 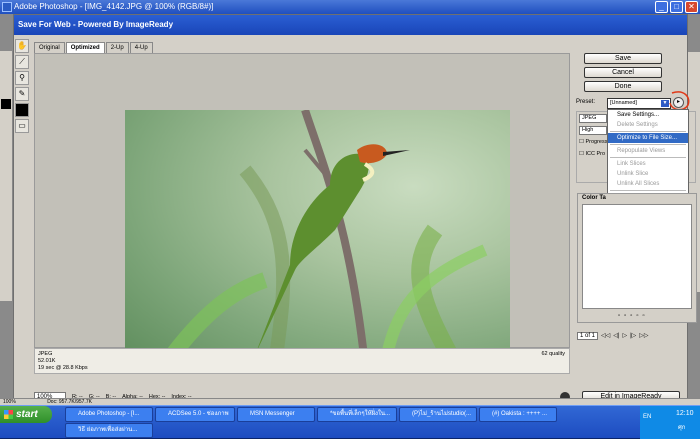 I want to click on menu-item: Repopulate Views, so click(x=641, y=151).